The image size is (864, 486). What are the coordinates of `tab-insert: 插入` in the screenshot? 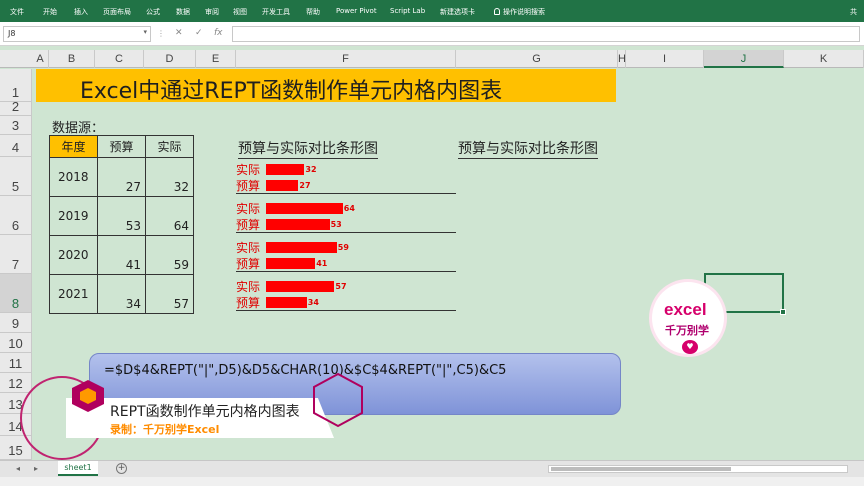 It's located at (81, 12).